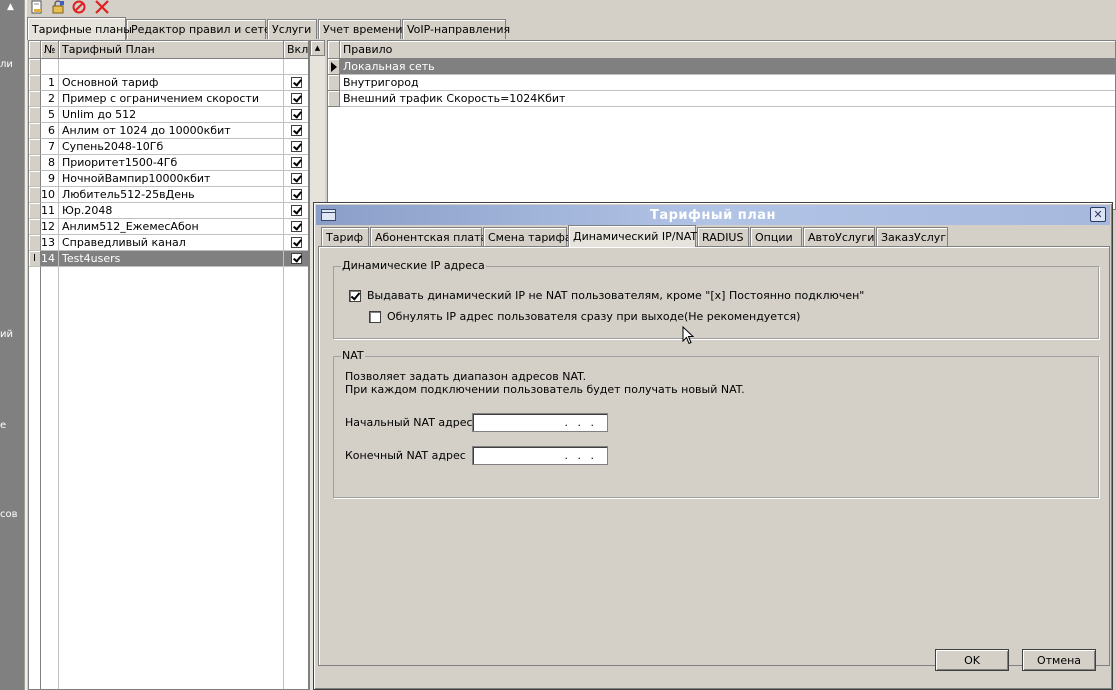 This screenshot has height=690, width=1116. What do you see at coordinates (171, 50) in the screenshot?
I see `column-header-plan: Тарифный План` at bounding box center [171, 50].